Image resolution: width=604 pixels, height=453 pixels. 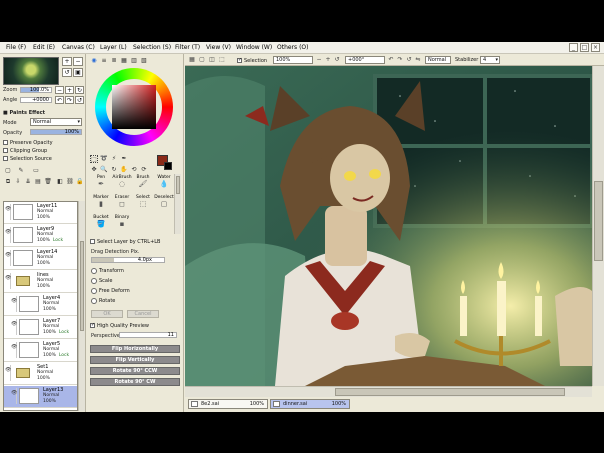 I want to click on preserve-opacity-checkbox, so click(x=5, y=142).